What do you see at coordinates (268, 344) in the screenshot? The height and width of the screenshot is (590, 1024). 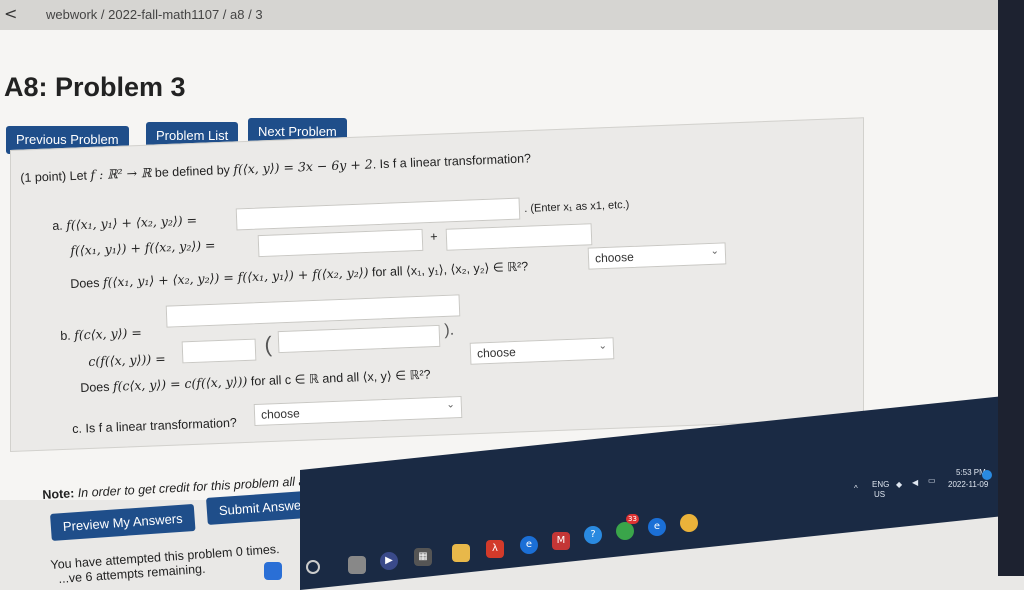 I see `open-paren: (` at bounding box center [268, 344].